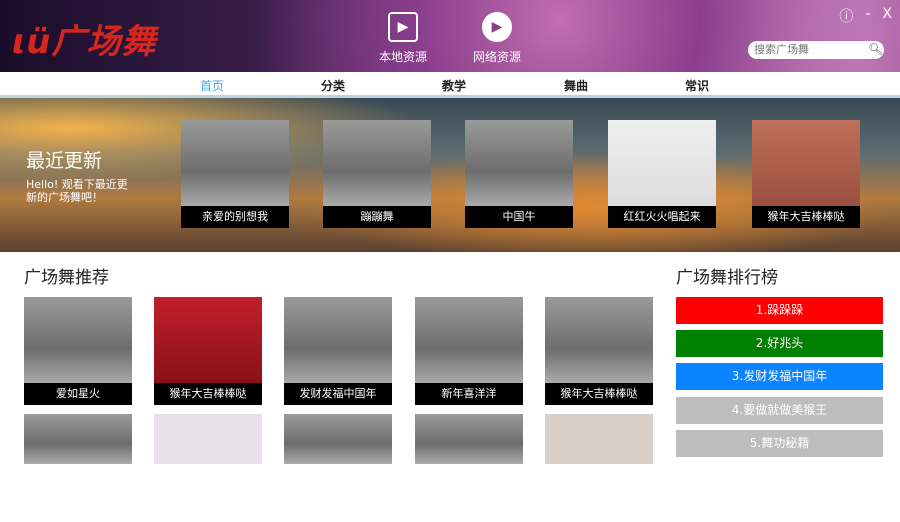  What do you see at coordinates (338, 394) in the screenshot?
I see `video-title: 发财发福中国年` at bounding box center [338, 394].